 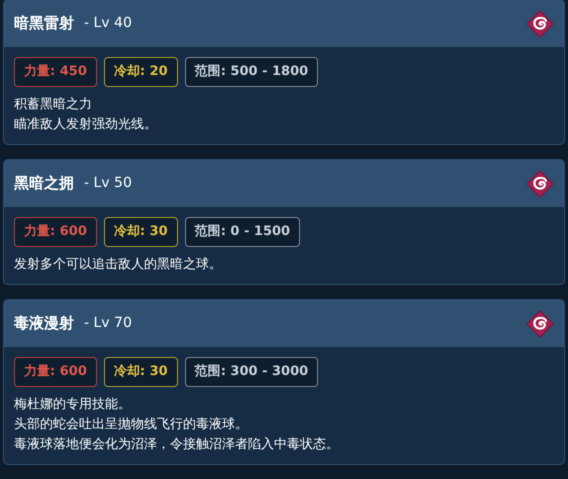 What do you see at coordinates (141, 72) in the screenshot?
I see `stat-tag: 冷却: 20` at bounding box center [141, 72].